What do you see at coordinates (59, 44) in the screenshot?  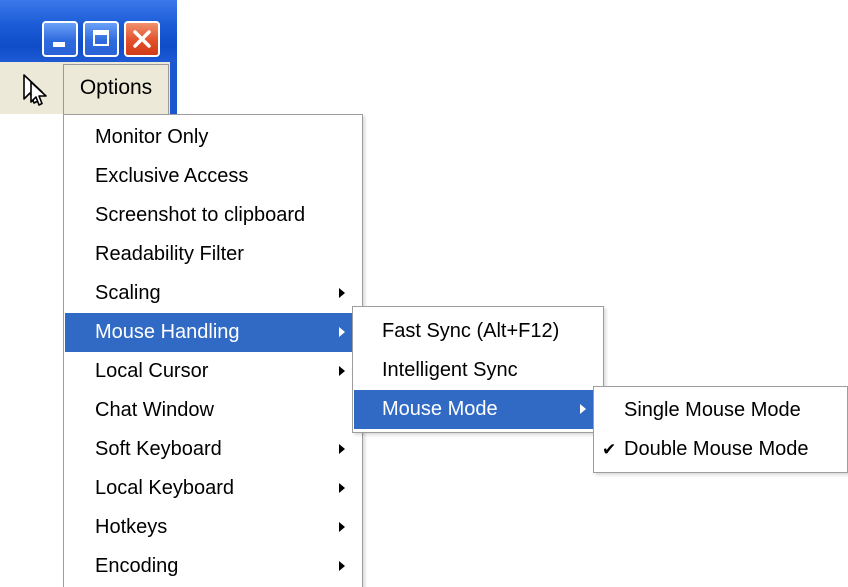 I see `minimize-icon` at bounding box center [59, 44].